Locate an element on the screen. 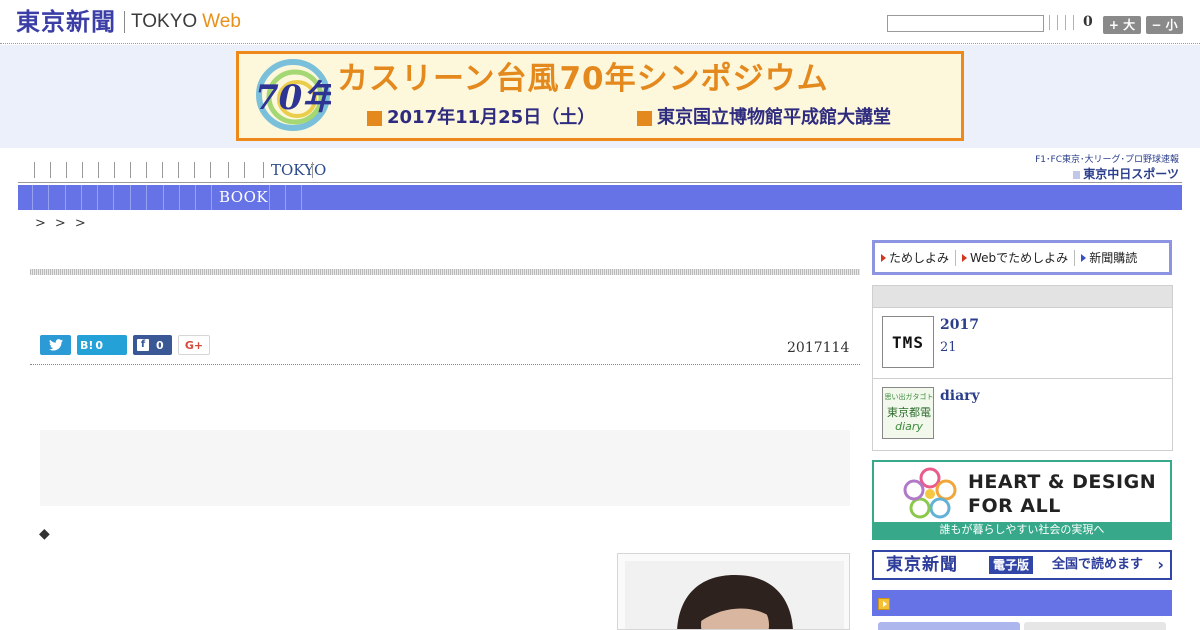 The image size is (1200, 630). facebook-share-button: f 0 is located at coordinates (152, 345).